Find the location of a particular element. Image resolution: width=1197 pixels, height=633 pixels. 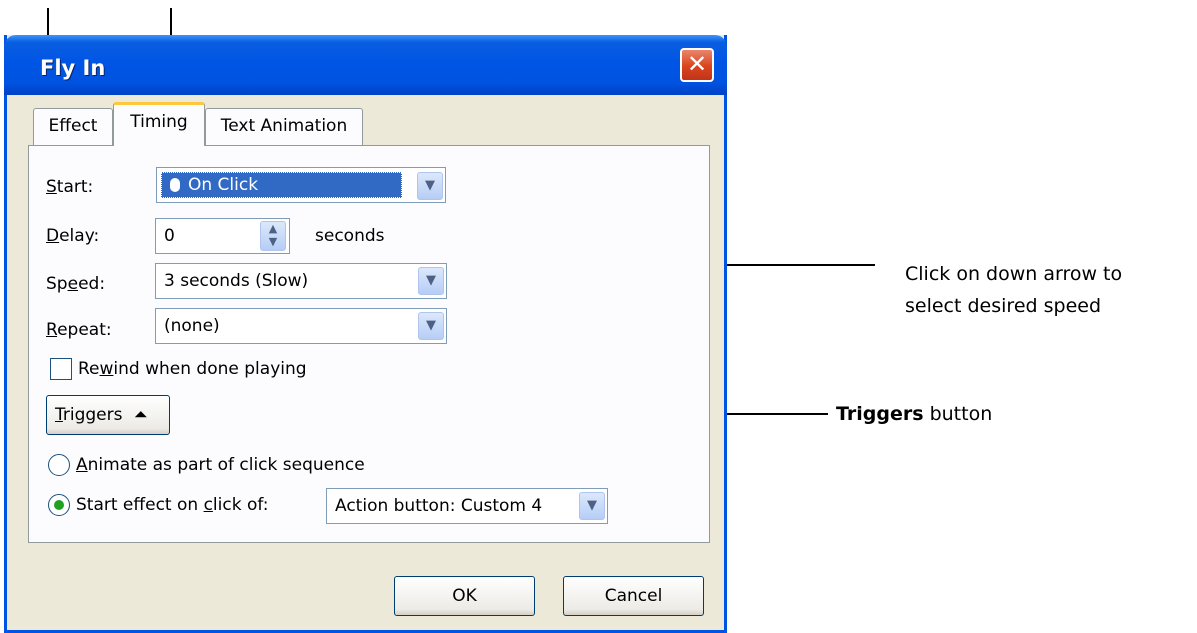

rewind-checkbox is located at coordinates (61, 369).